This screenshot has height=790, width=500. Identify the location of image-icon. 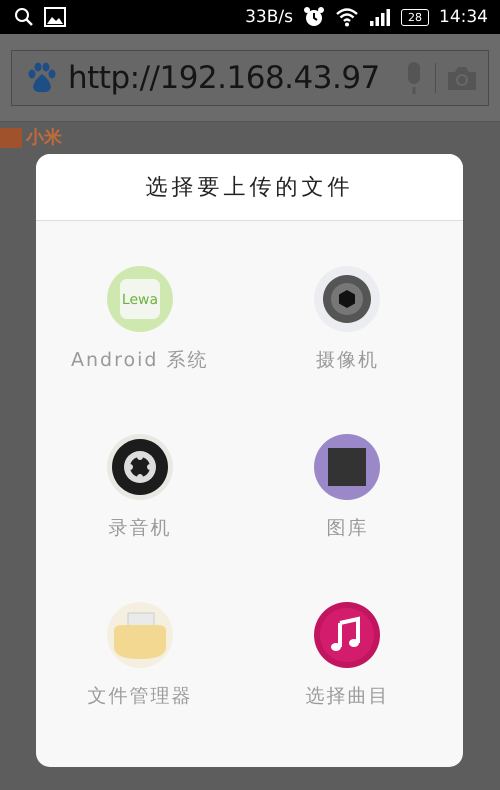
(55, 17).